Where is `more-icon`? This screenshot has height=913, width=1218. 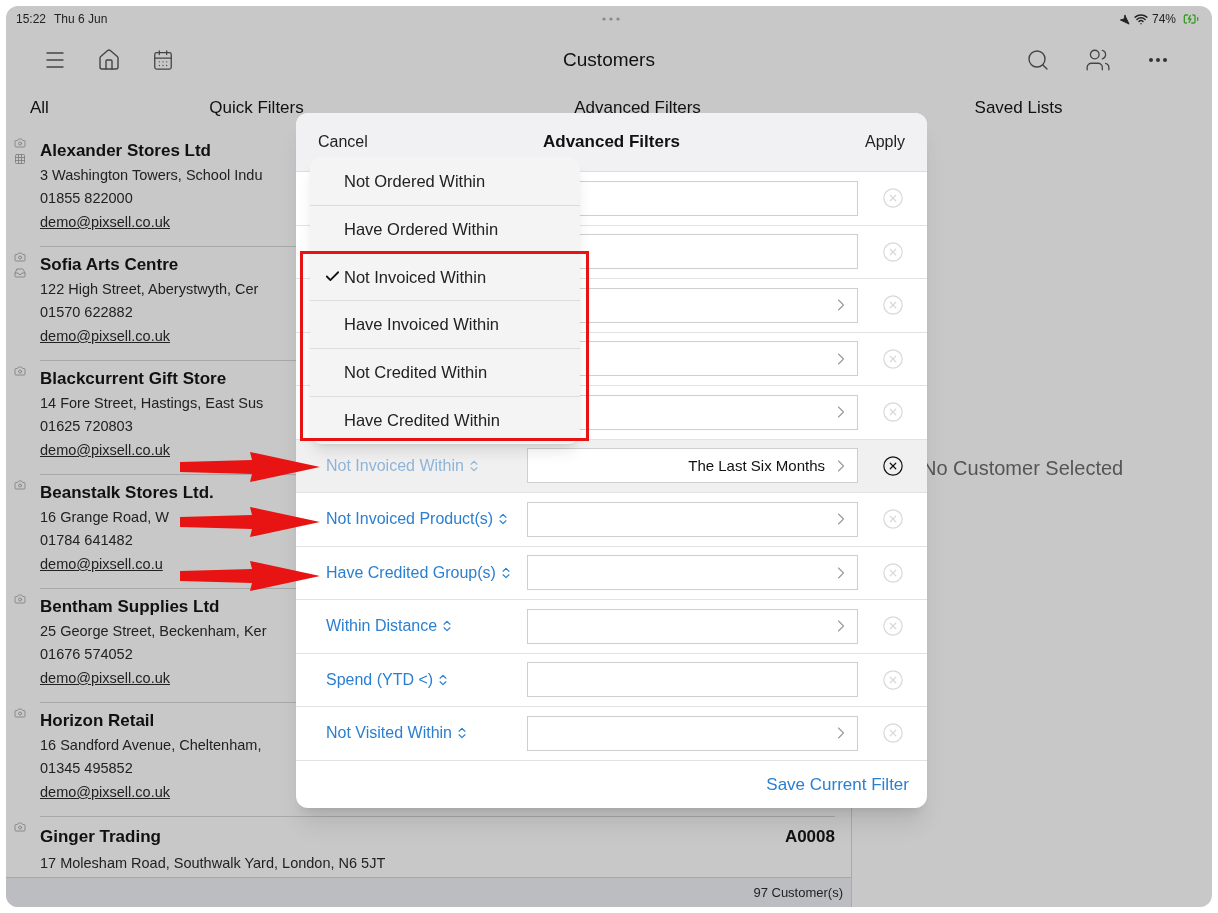 more-icon is located at coordinates (1158, 60).